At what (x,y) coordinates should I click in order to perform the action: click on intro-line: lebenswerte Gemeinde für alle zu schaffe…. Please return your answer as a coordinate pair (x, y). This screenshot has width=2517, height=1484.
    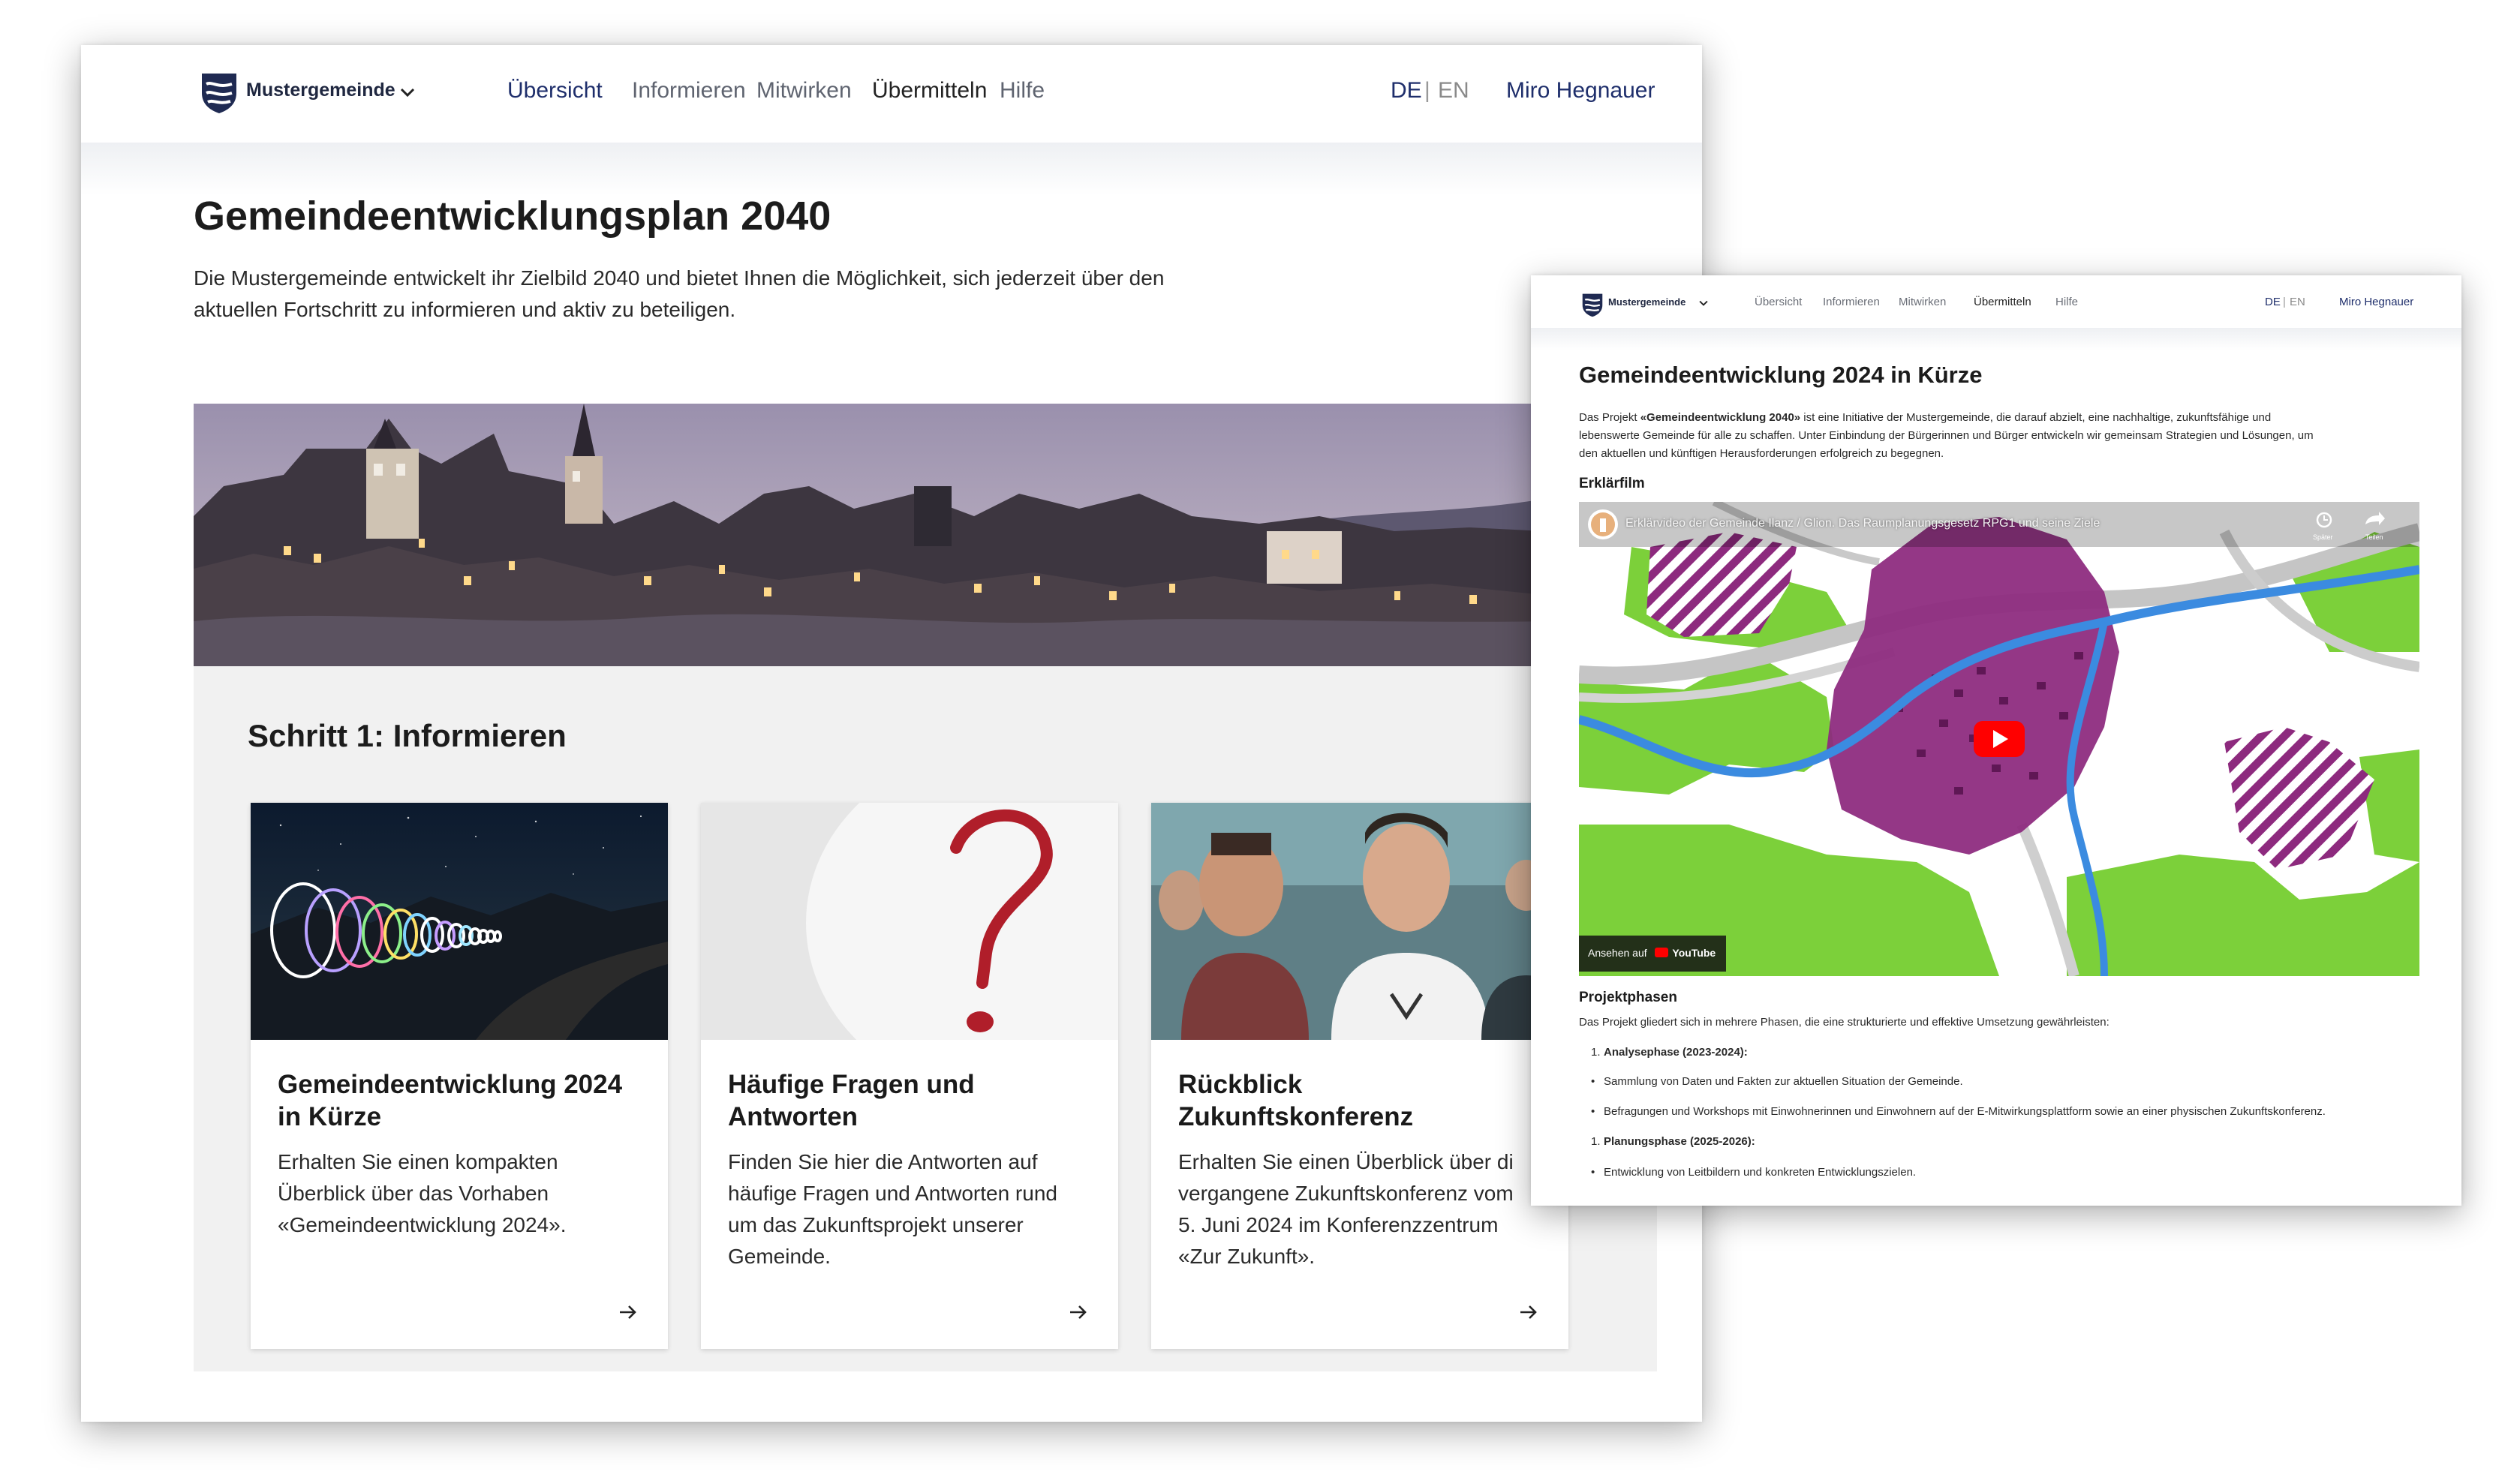
    Looking at the image, I should click on (1947, 435).